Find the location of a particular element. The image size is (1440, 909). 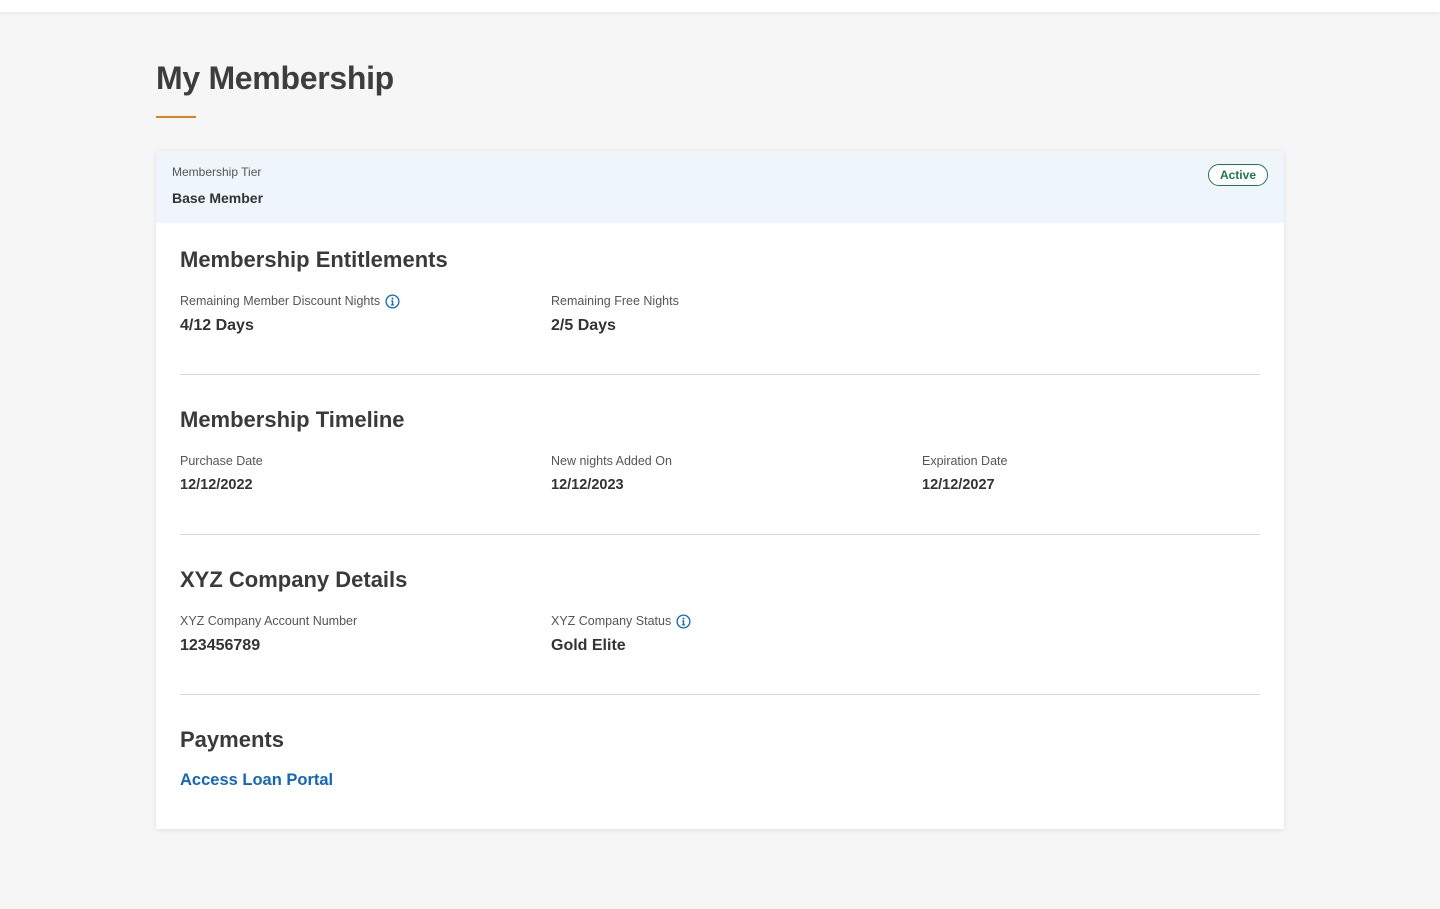

company-status-value: Gold Elite is located at coordinates (588, 645).